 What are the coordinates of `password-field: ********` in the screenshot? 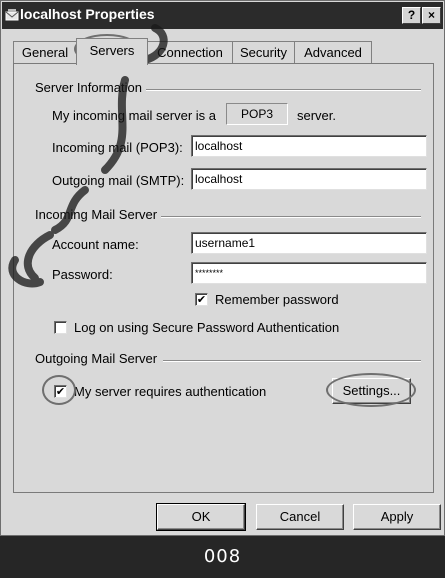 It's located at (309, 273).